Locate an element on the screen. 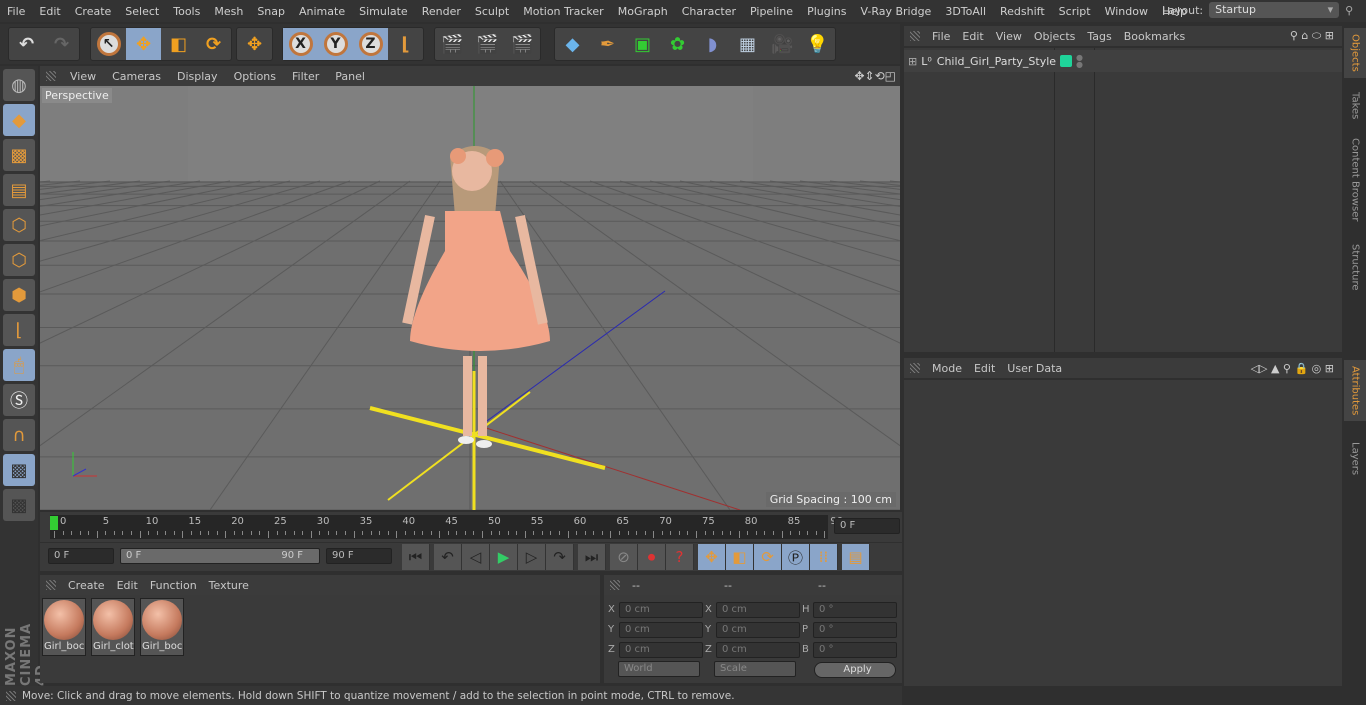 This screenshot has height=705, width=1366. render-view-icon: 🎬 is located at coordinates (452, 44).